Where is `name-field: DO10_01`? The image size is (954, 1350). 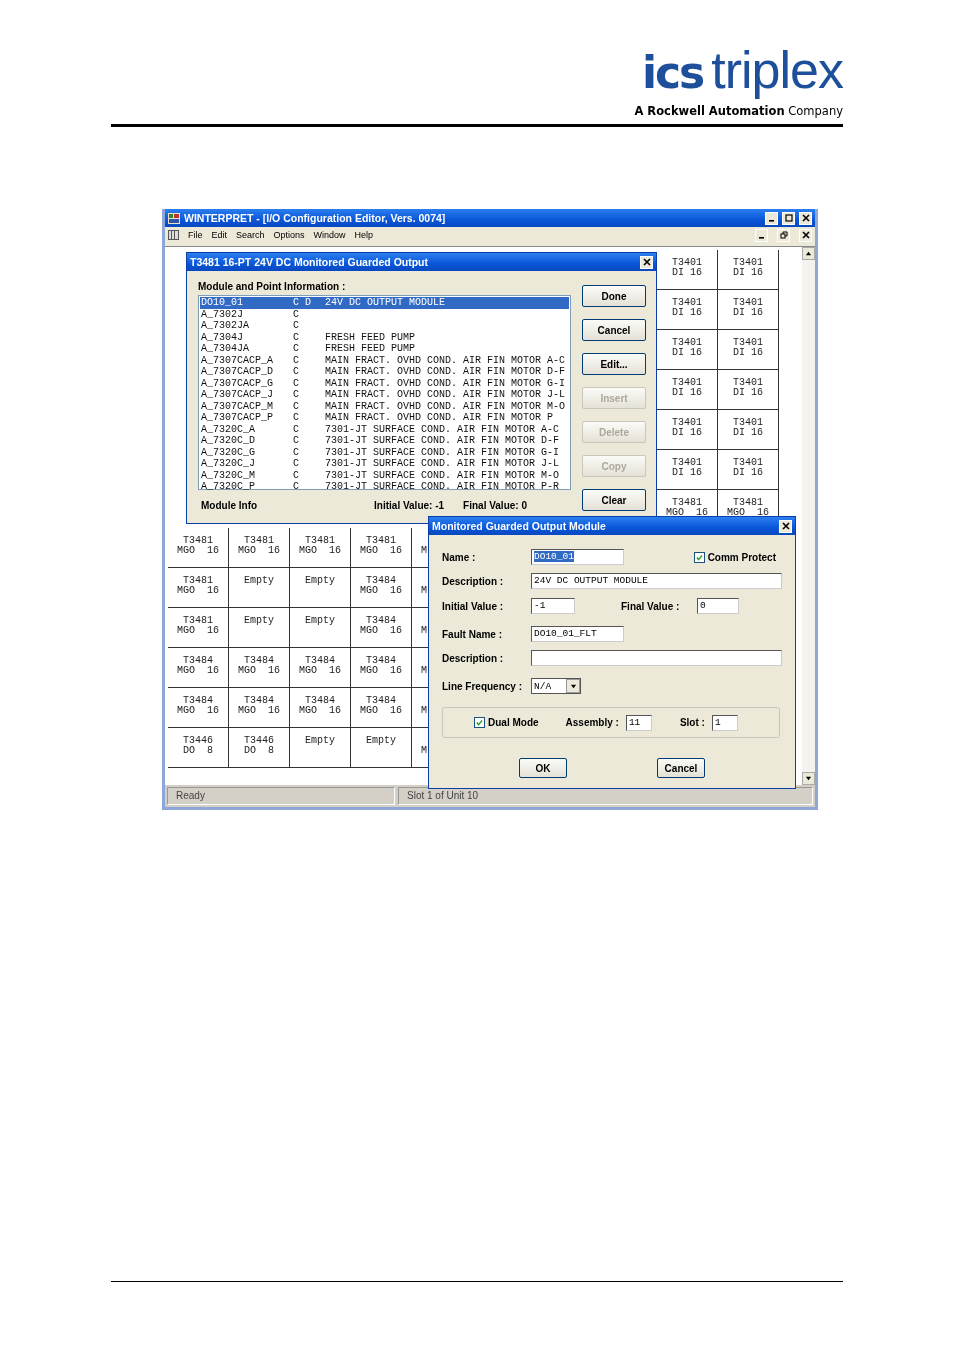
name-field: DO10_01 is located at coordinates (577, 557).